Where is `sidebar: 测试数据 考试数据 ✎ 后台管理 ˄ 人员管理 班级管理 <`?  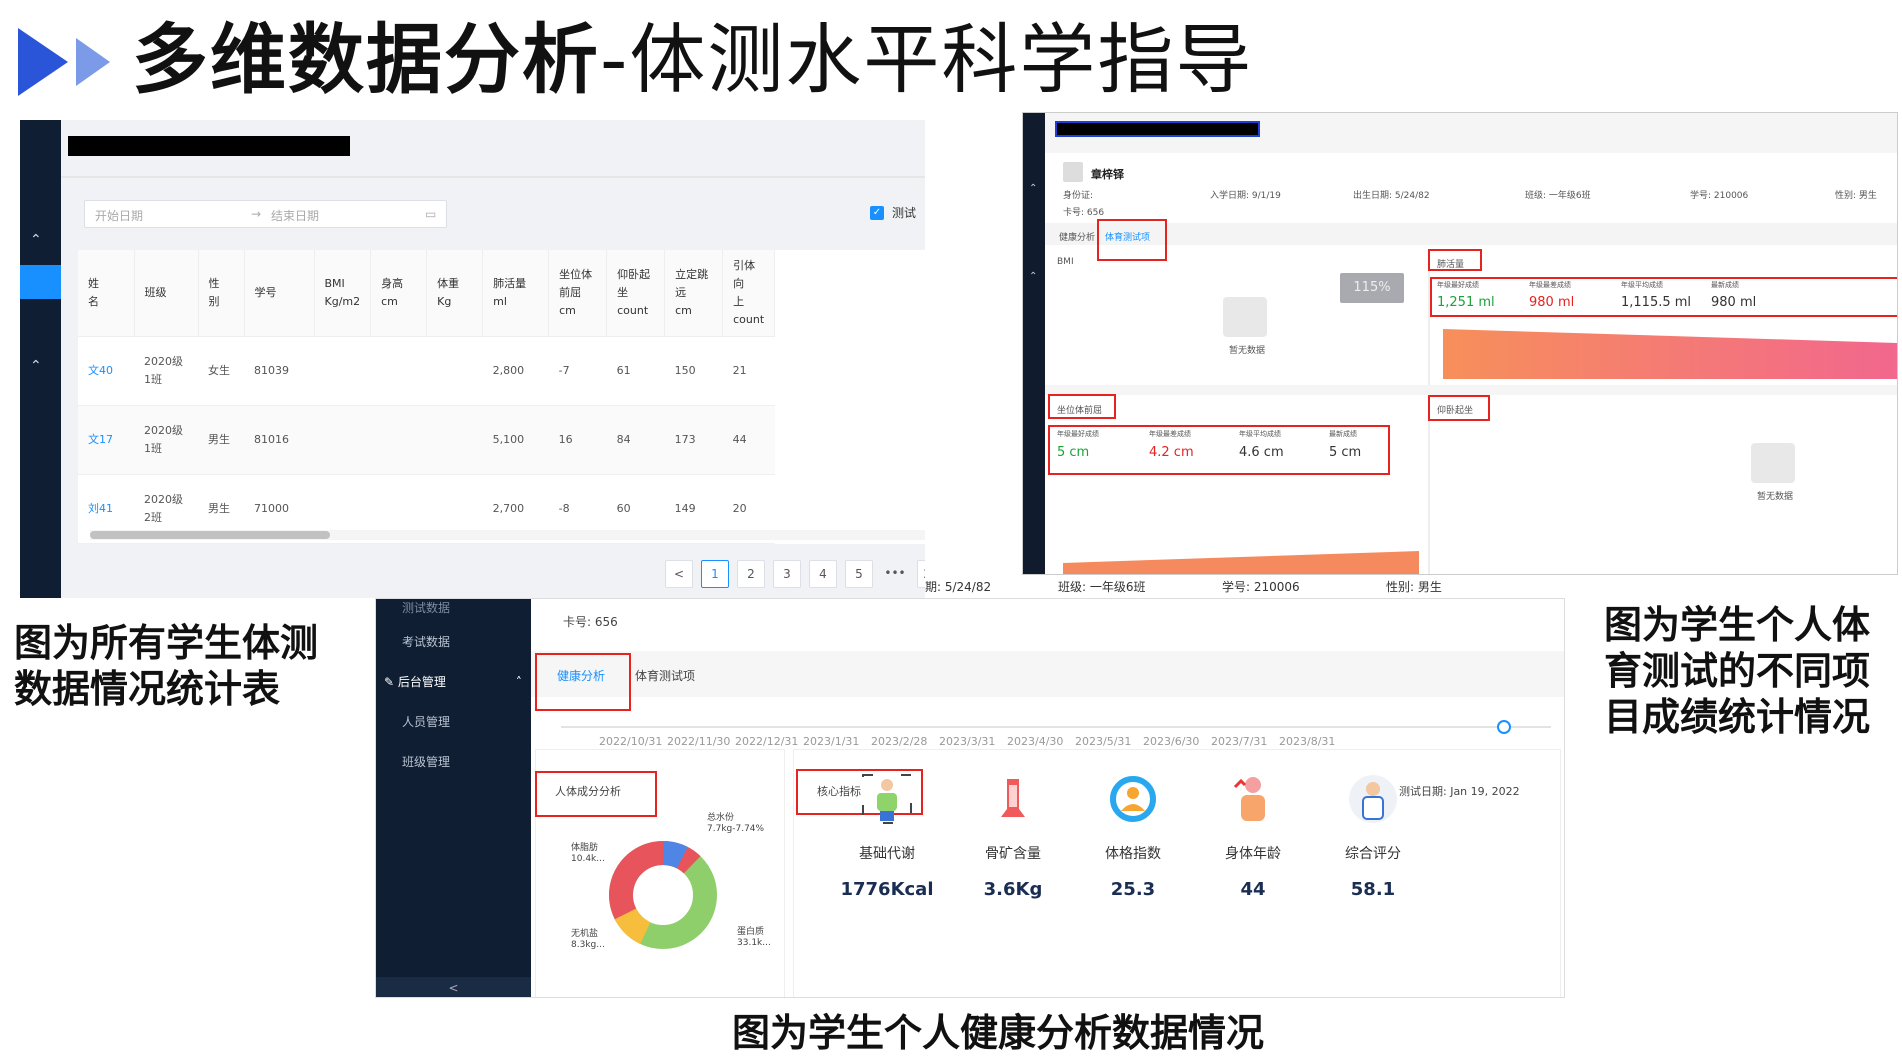
sidebar: 测试数据 考试数据 ✎ 后台管理 ˄ 人员管理 班级管理 < is located at coordinates (453, 798).